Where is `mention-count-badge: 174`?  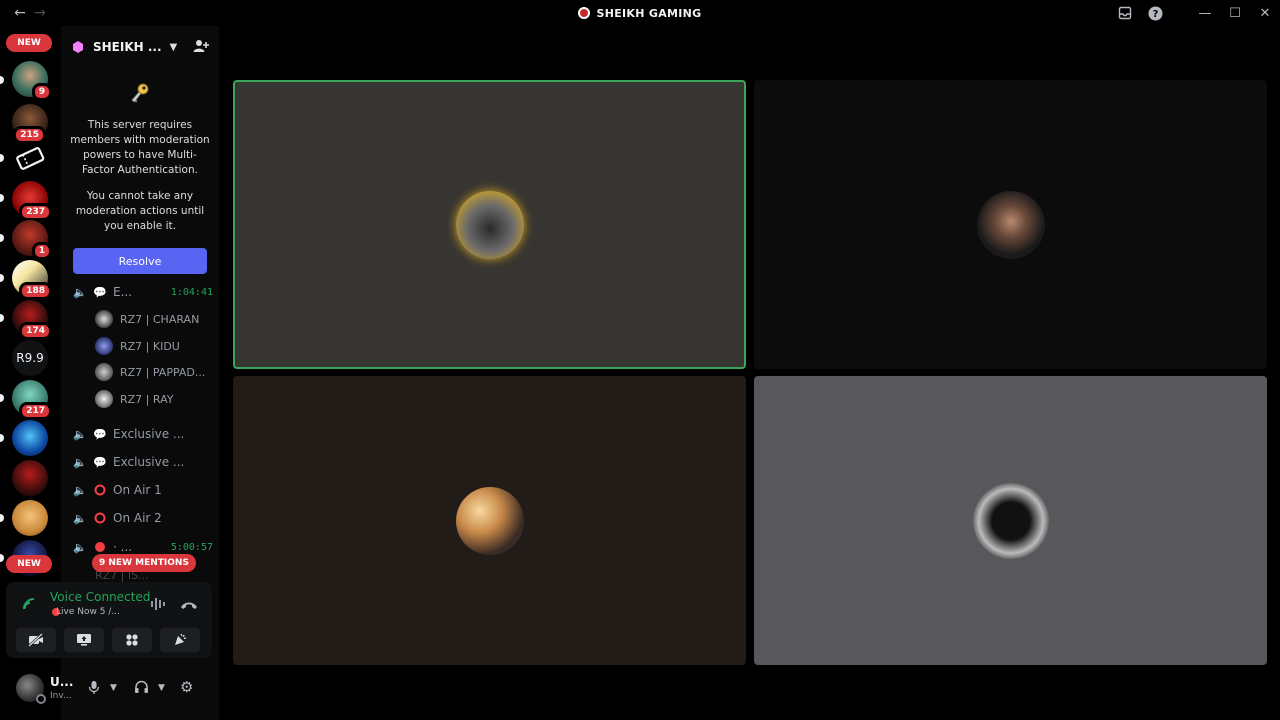 mention-count-badge: 174 is located at coordinates (35, 331).